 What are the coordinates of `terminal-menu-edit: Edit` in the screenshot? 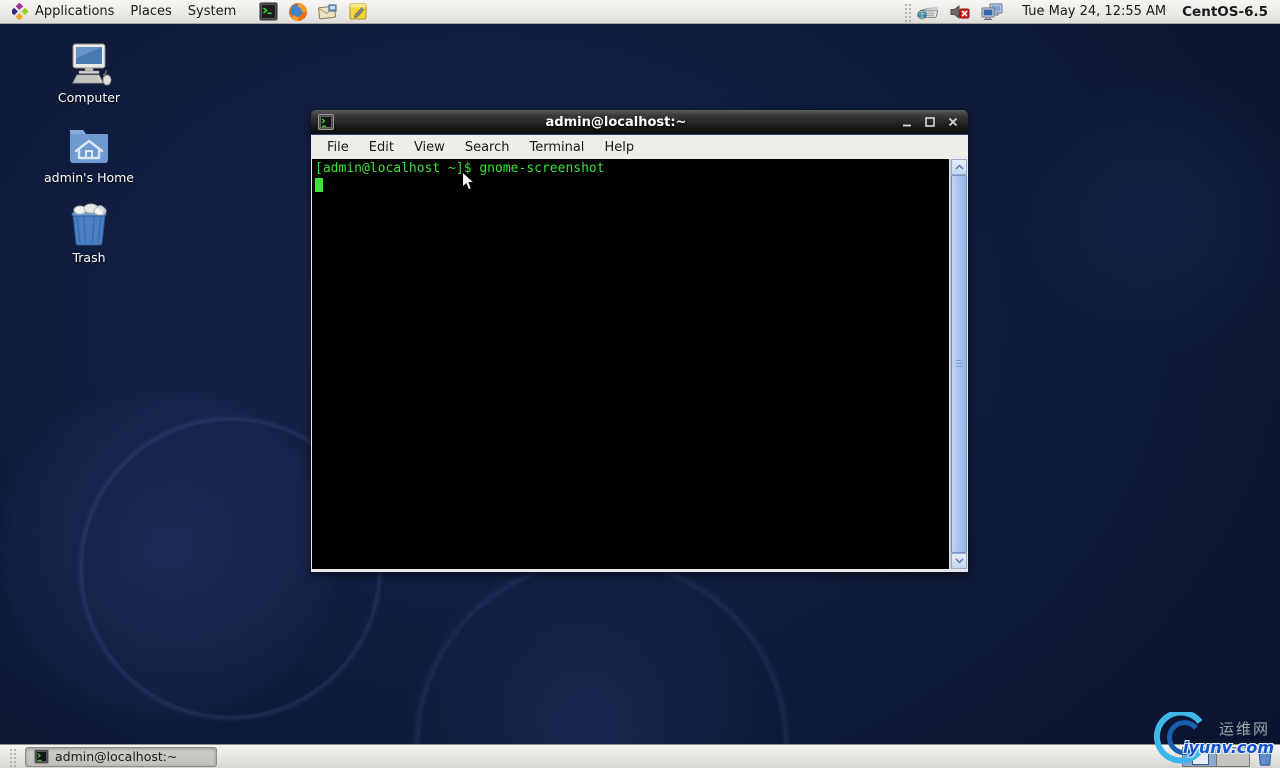 It's located at (381, 147).